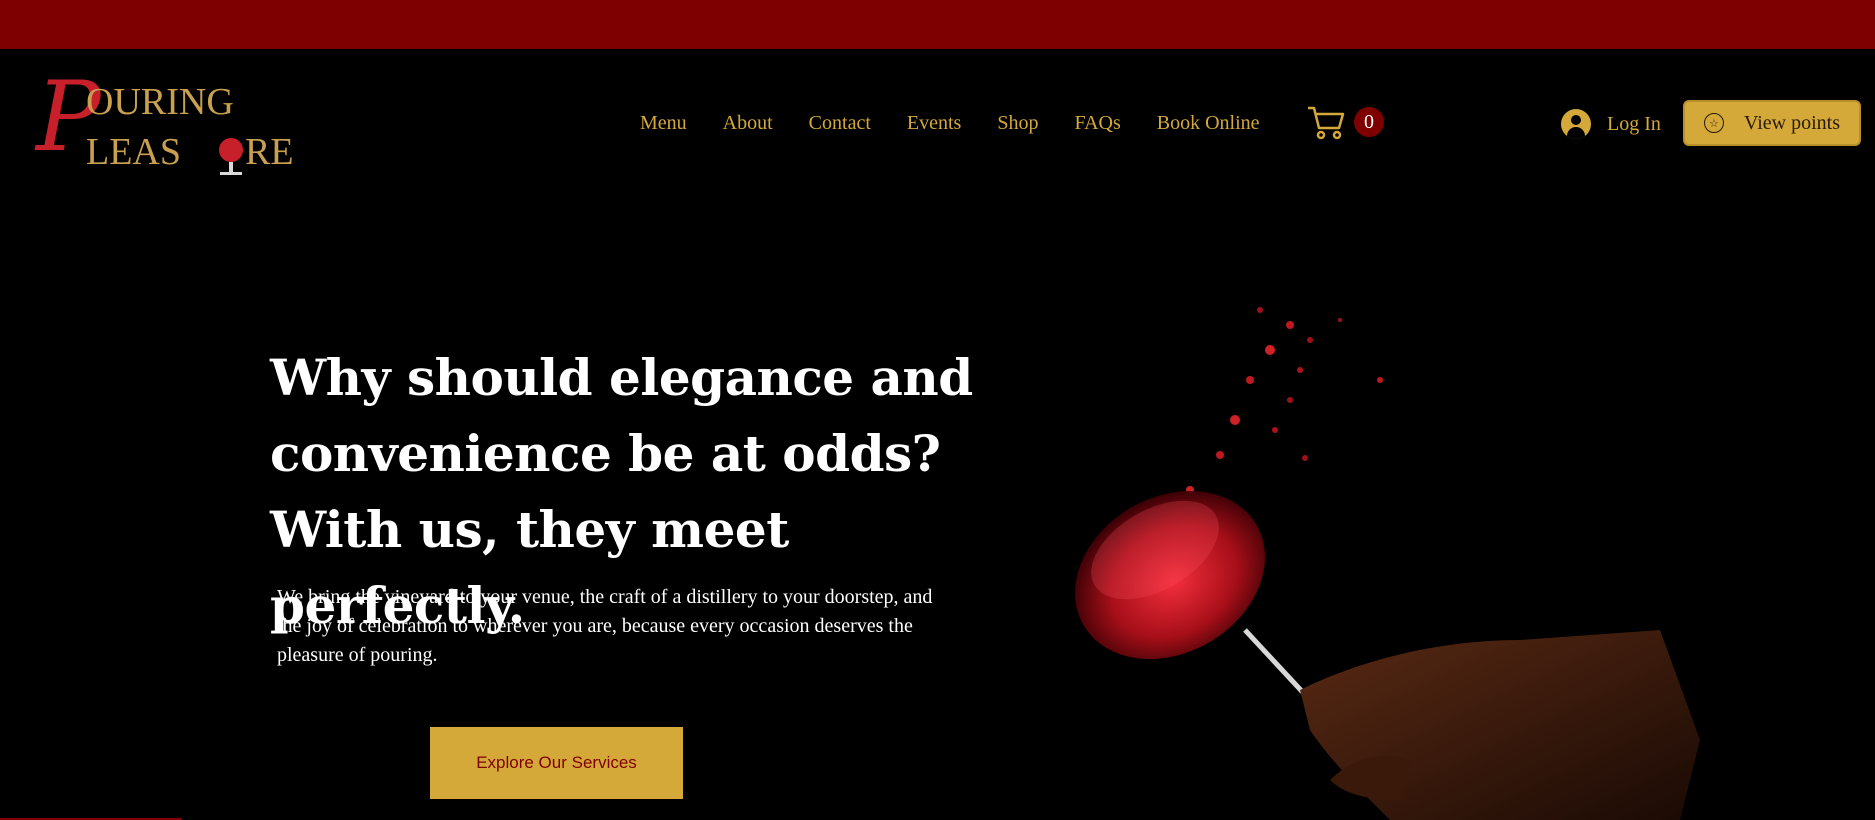 This screenshot has height=820, width=1875. What do you see at coordinates (1369, 122) in the screenshot?
I see `cart-count-badge: 0` at bounding box center [1369, 122].